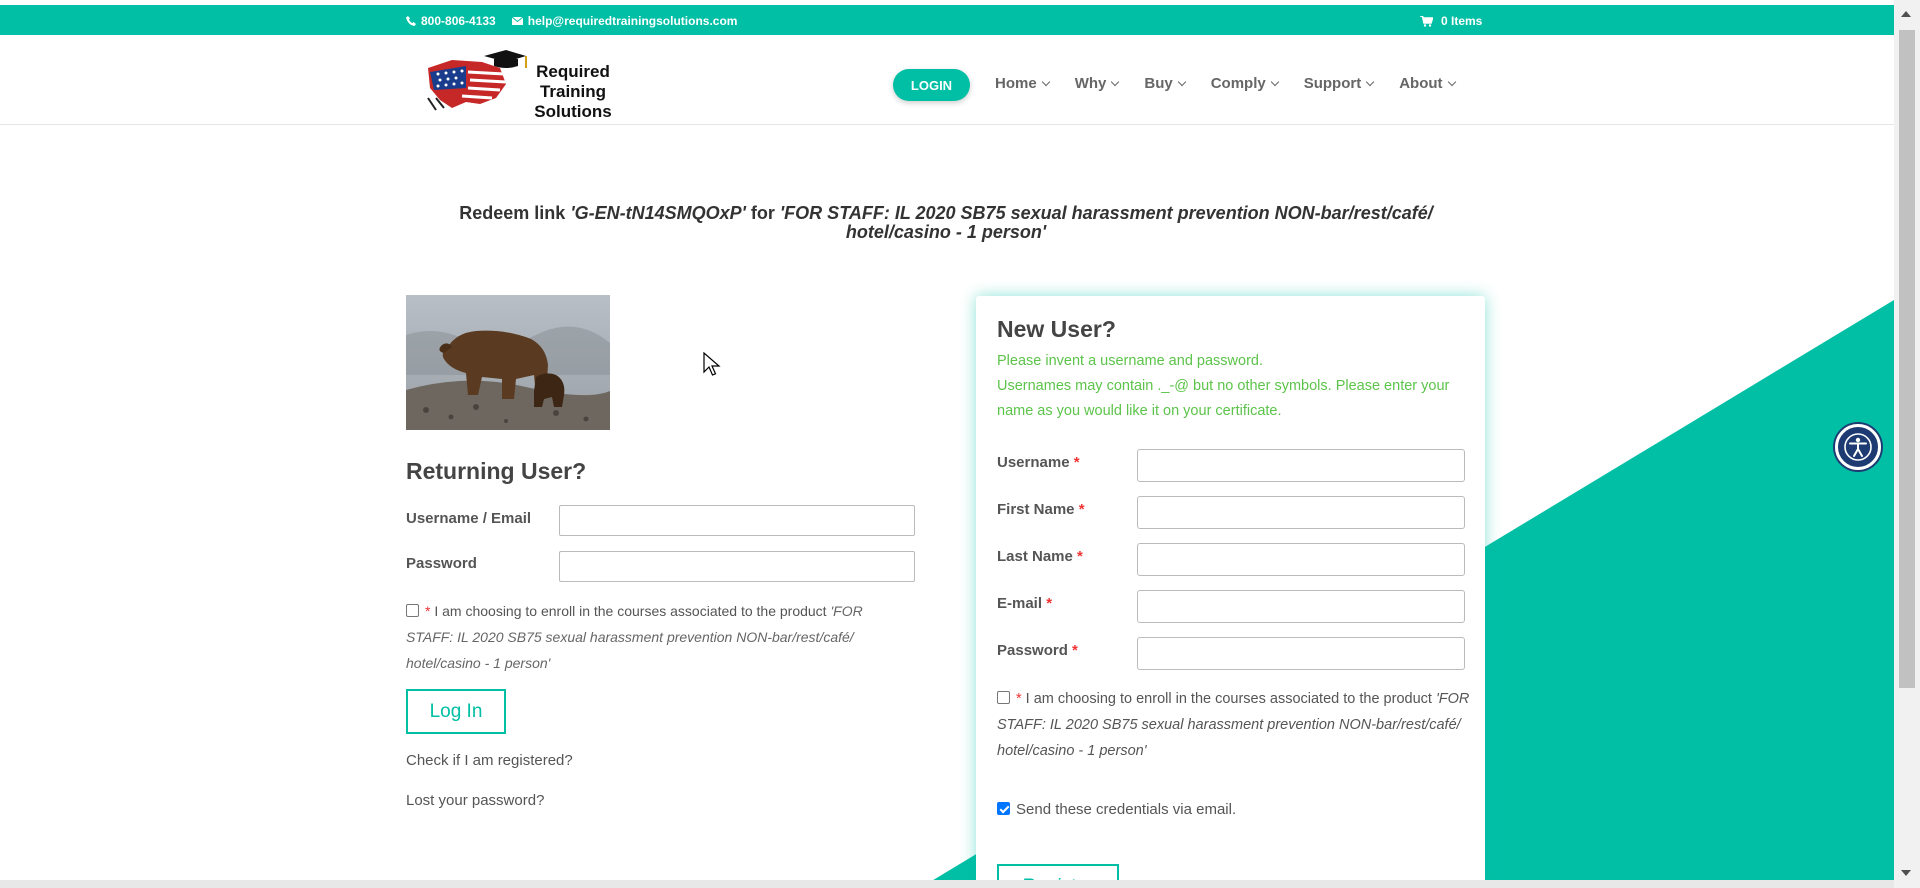 Image resolution: width=1920 pixels, height=888 pixels. I want to click on nav-why: Why, so click(1097, 83).